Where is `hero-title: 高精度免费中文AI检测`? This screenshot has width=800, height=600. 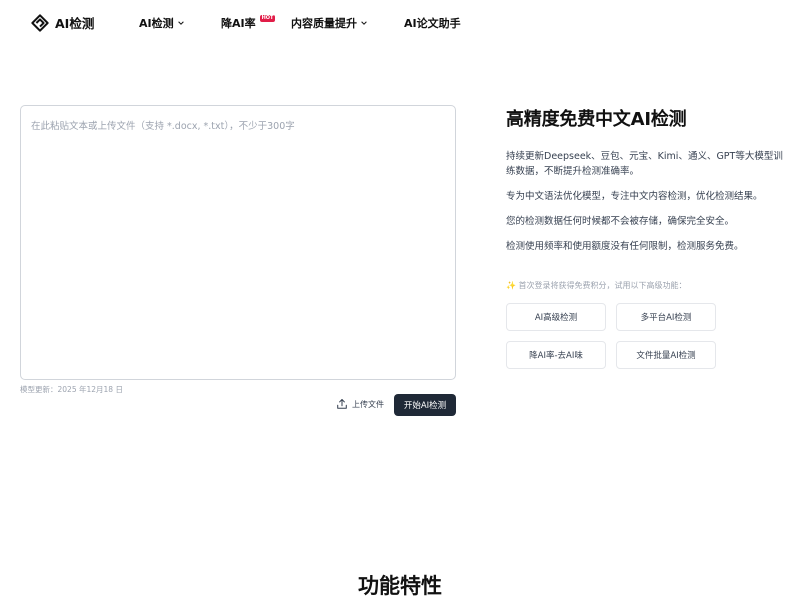 hero-title: 高精度免费中文AI检测 is located at coordinates (596, 119).